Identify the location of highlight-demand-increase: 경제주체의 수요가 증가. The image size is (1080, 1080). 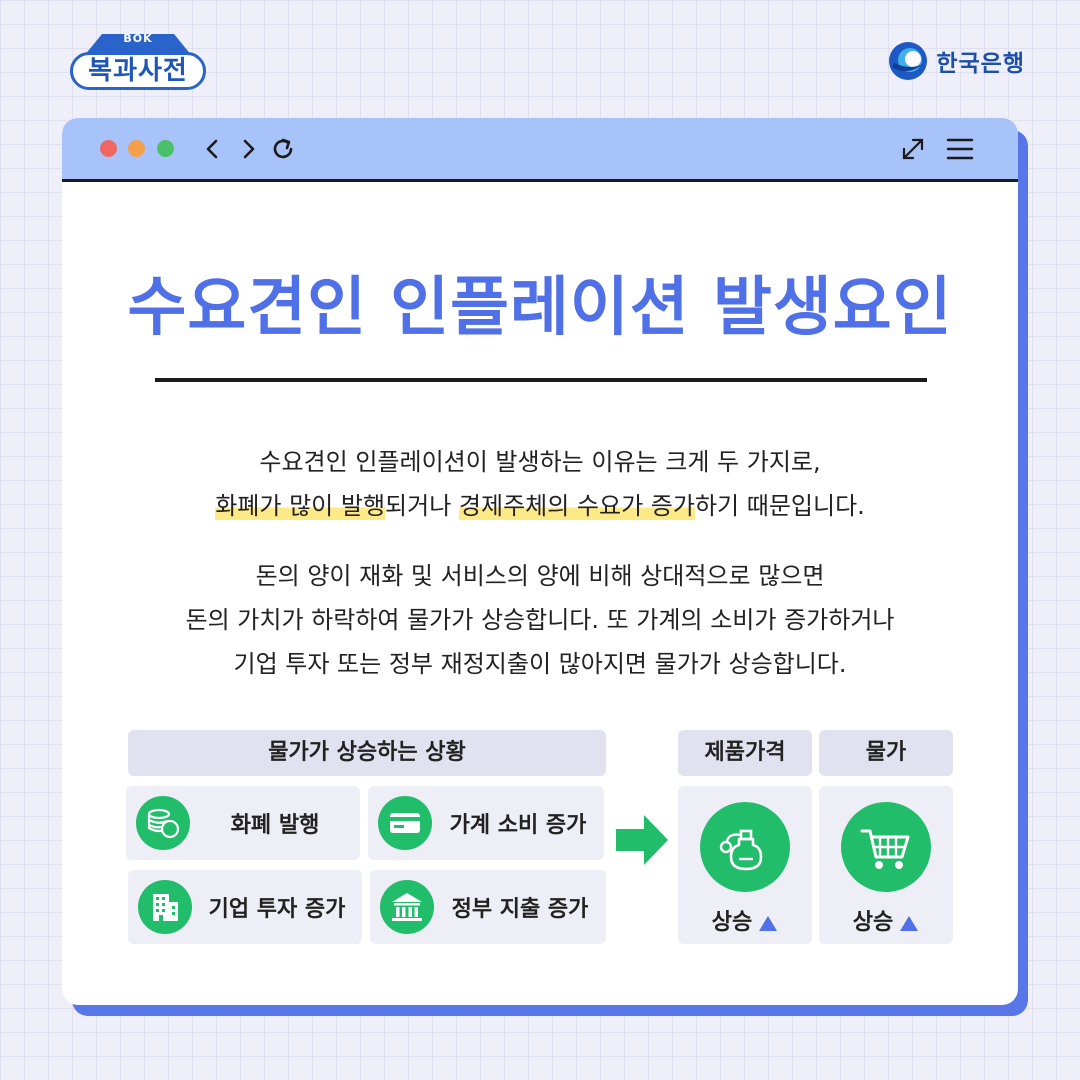
(576, 506).